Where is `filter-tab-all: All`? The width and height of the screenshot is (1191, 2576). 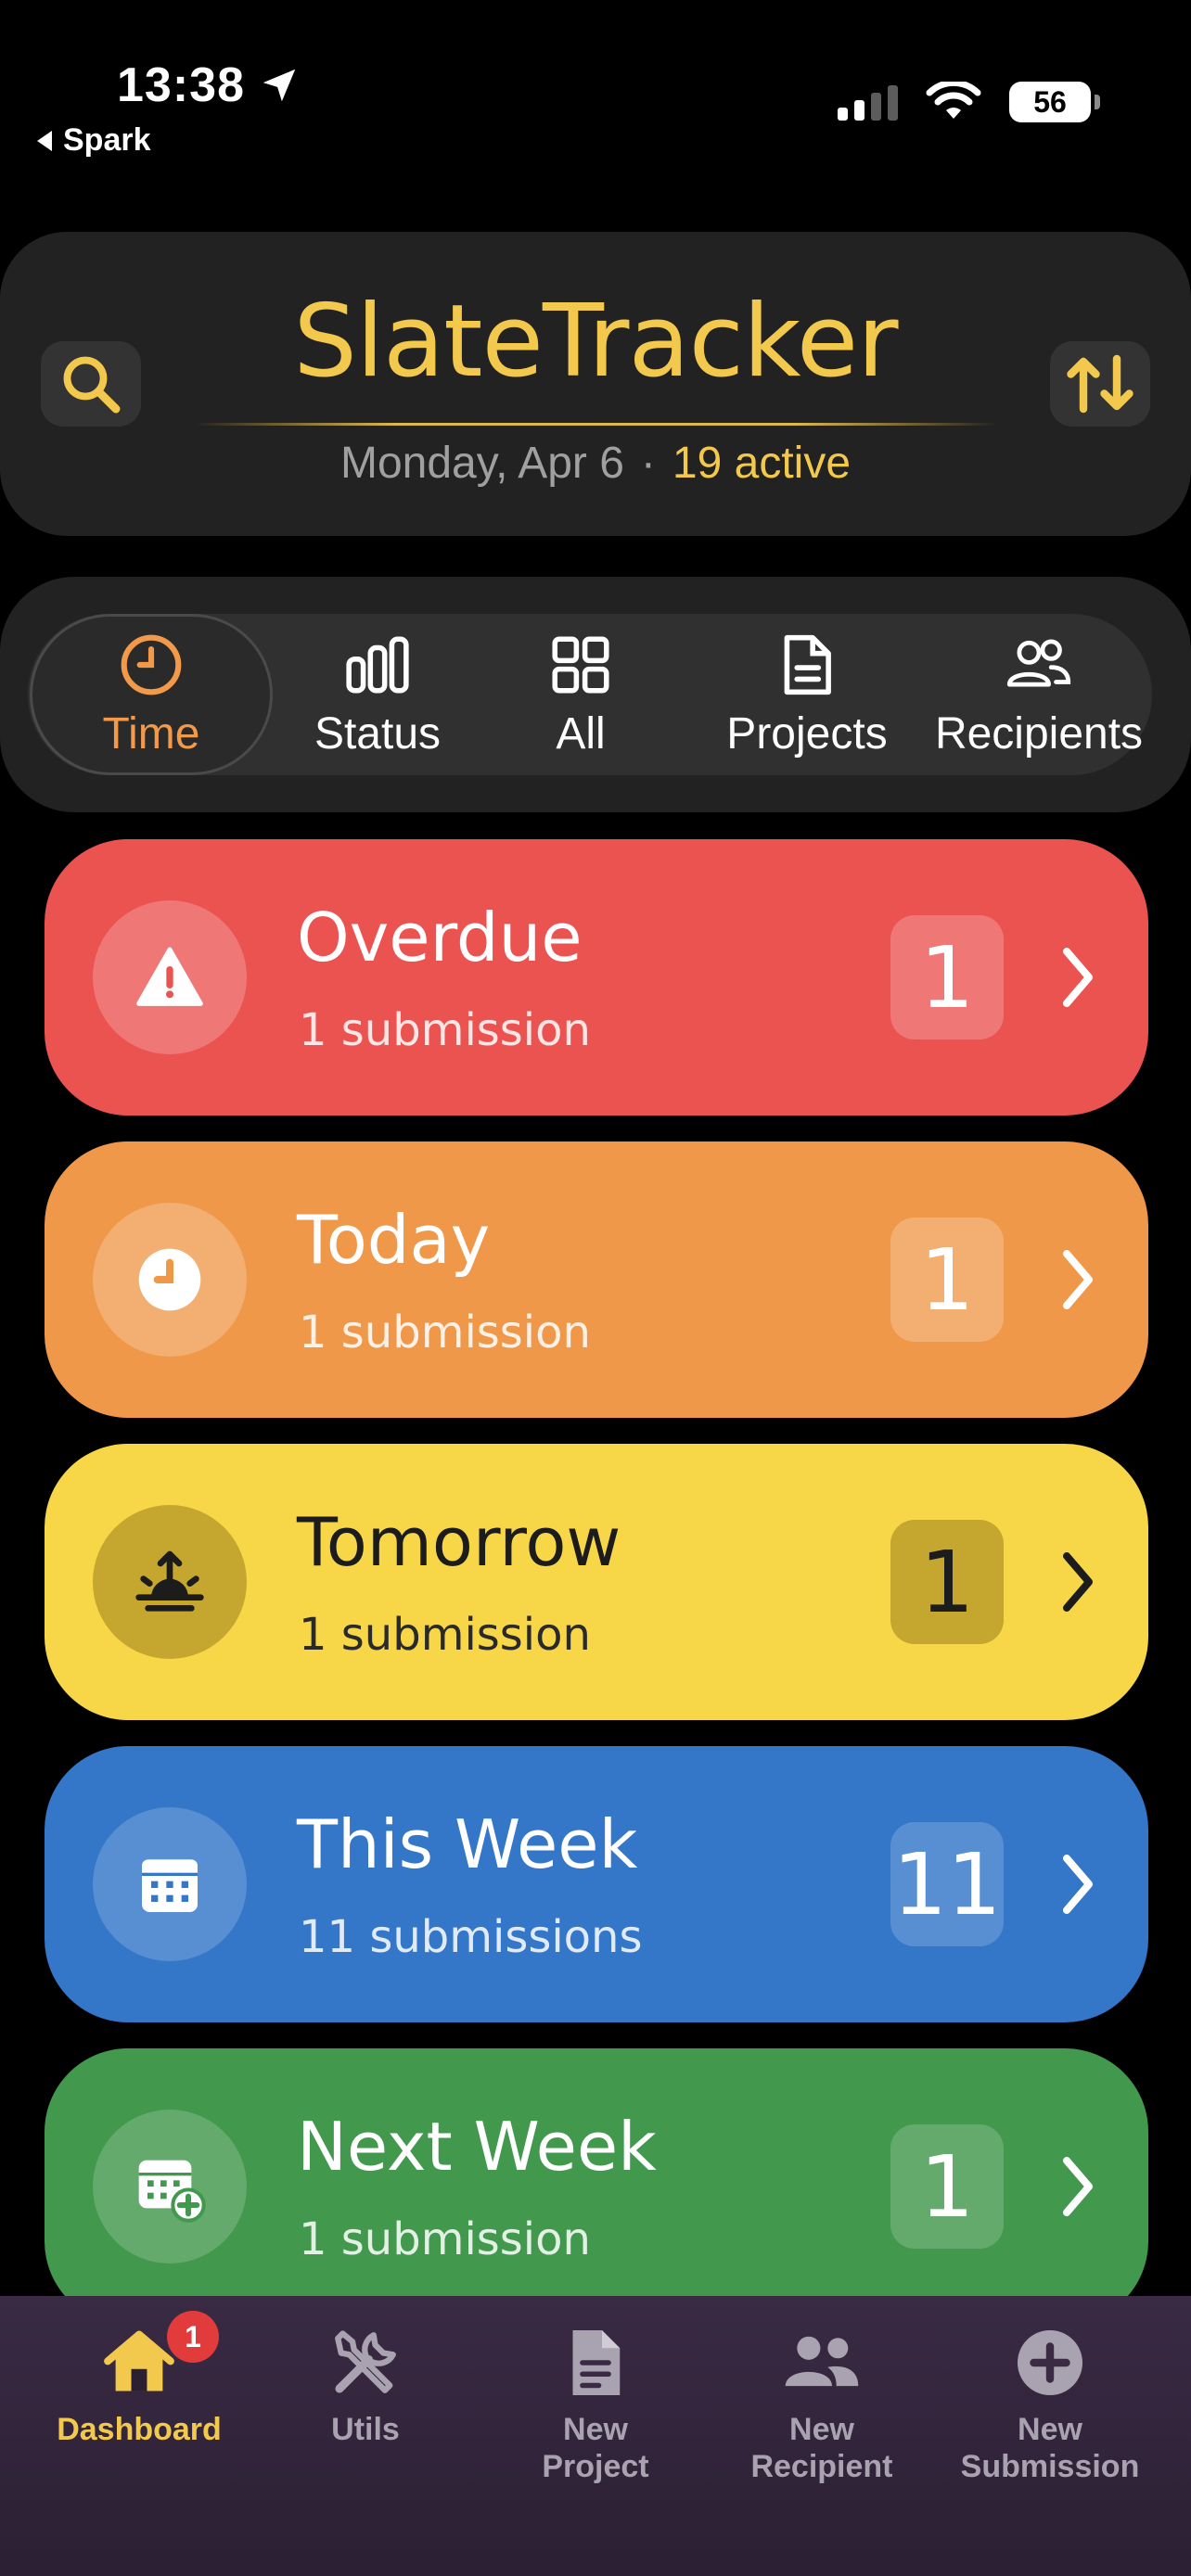
filter-tab-all: All is located at coordinates (580, 695).